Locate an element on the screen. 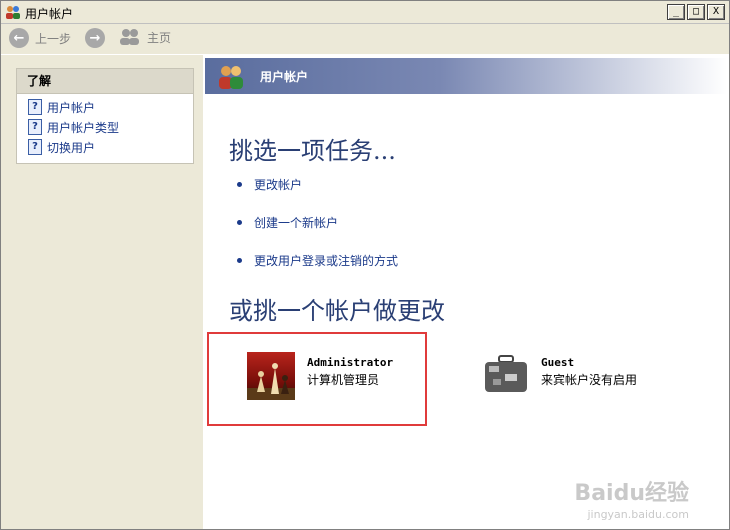  back-button: ← 上一步 is located at coordinates (40, 38).